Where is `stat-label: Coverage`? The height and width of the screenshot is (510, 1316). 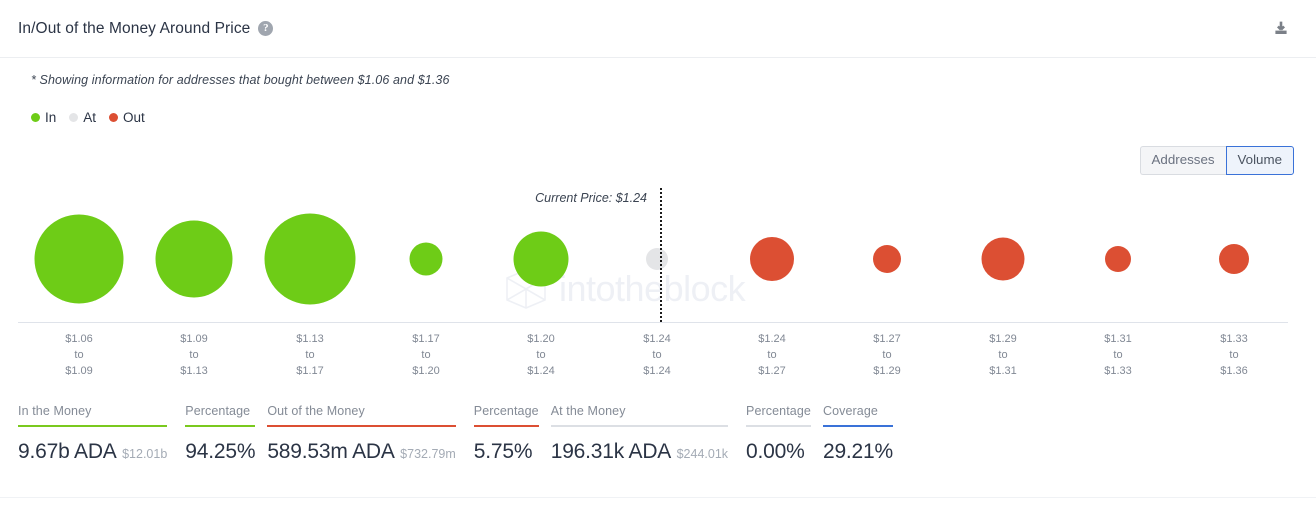 stat-label: Coverage is located at coordinates (850, 411).